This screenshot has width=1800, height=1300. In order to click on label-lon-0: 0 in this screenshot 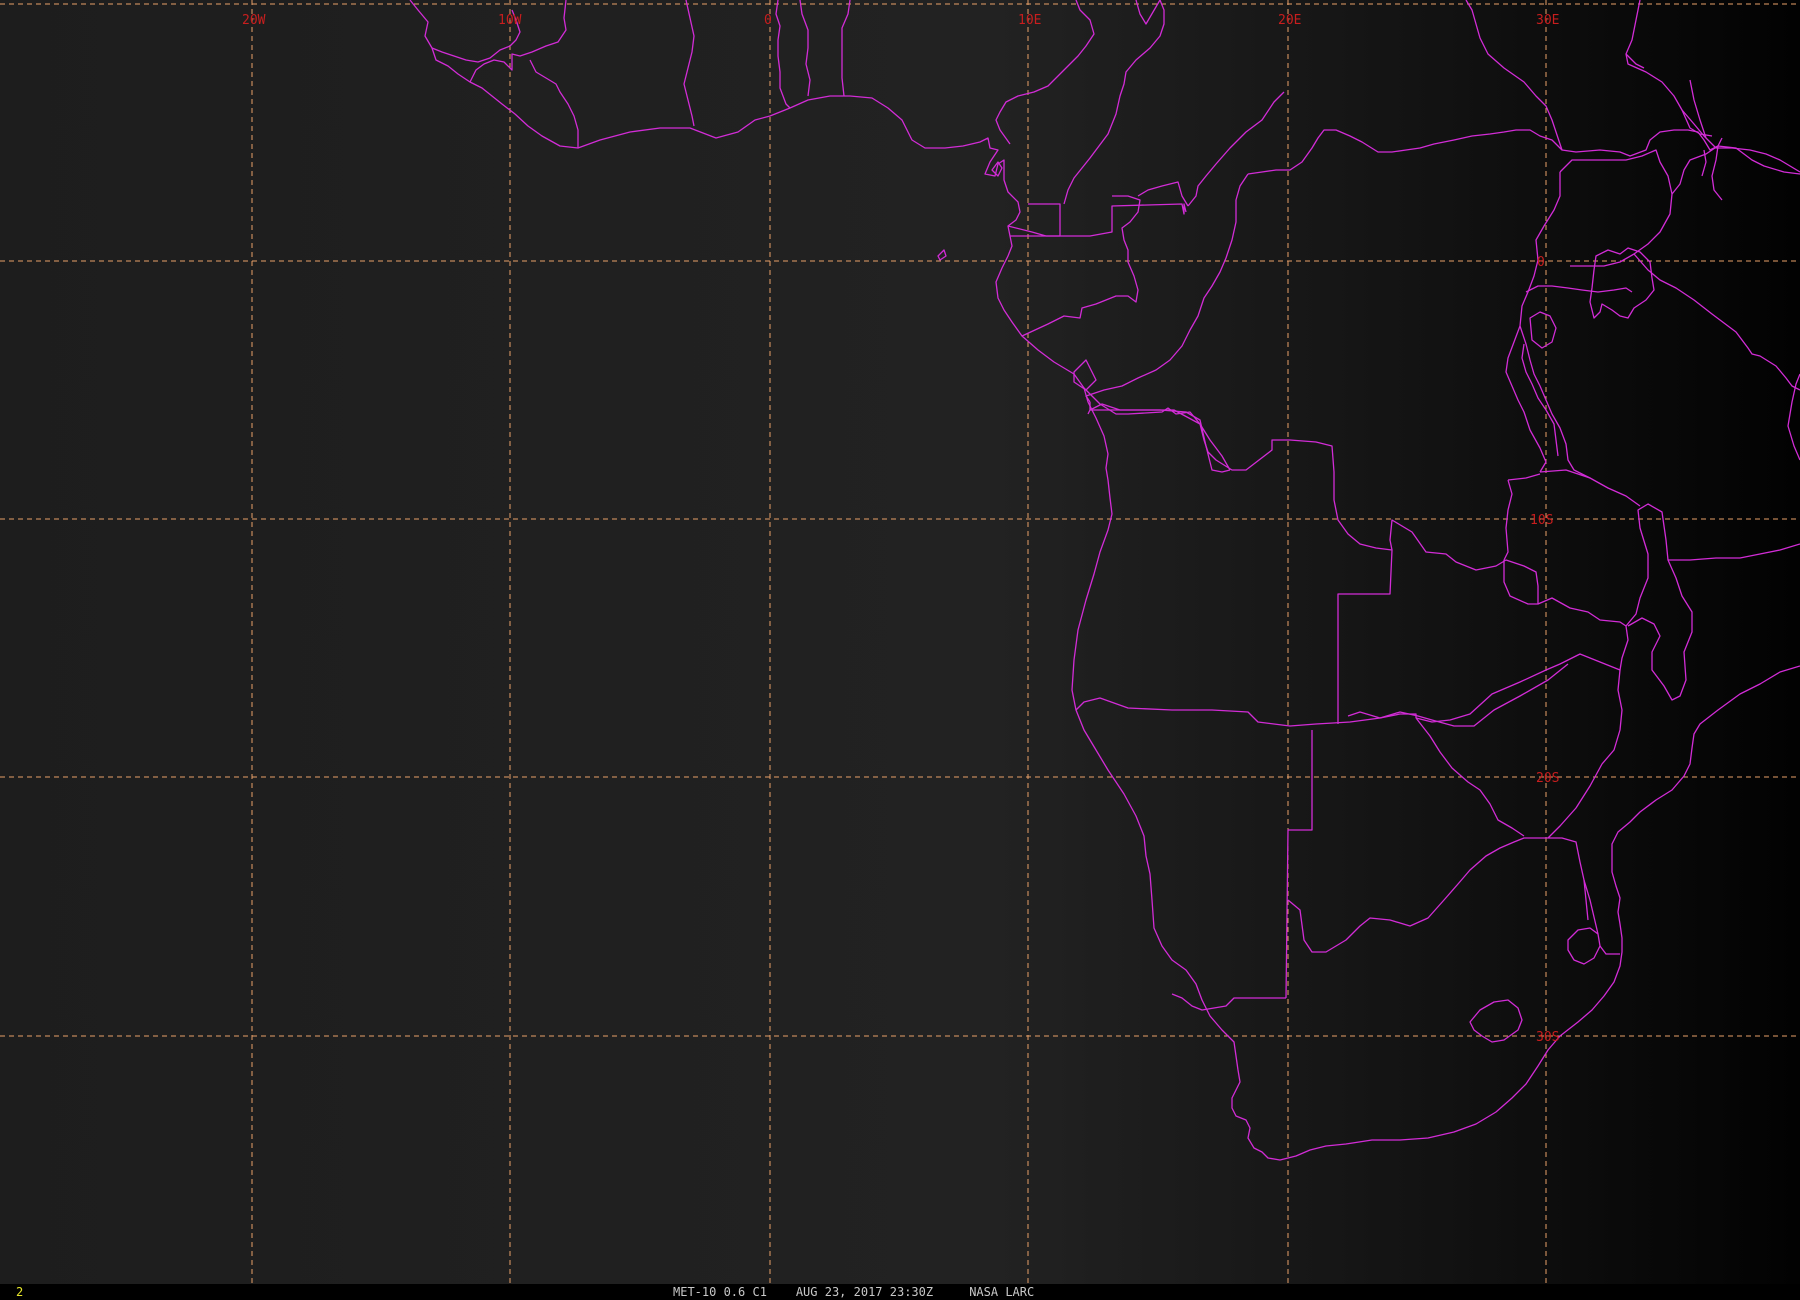, I will do `click(768, 20)`.